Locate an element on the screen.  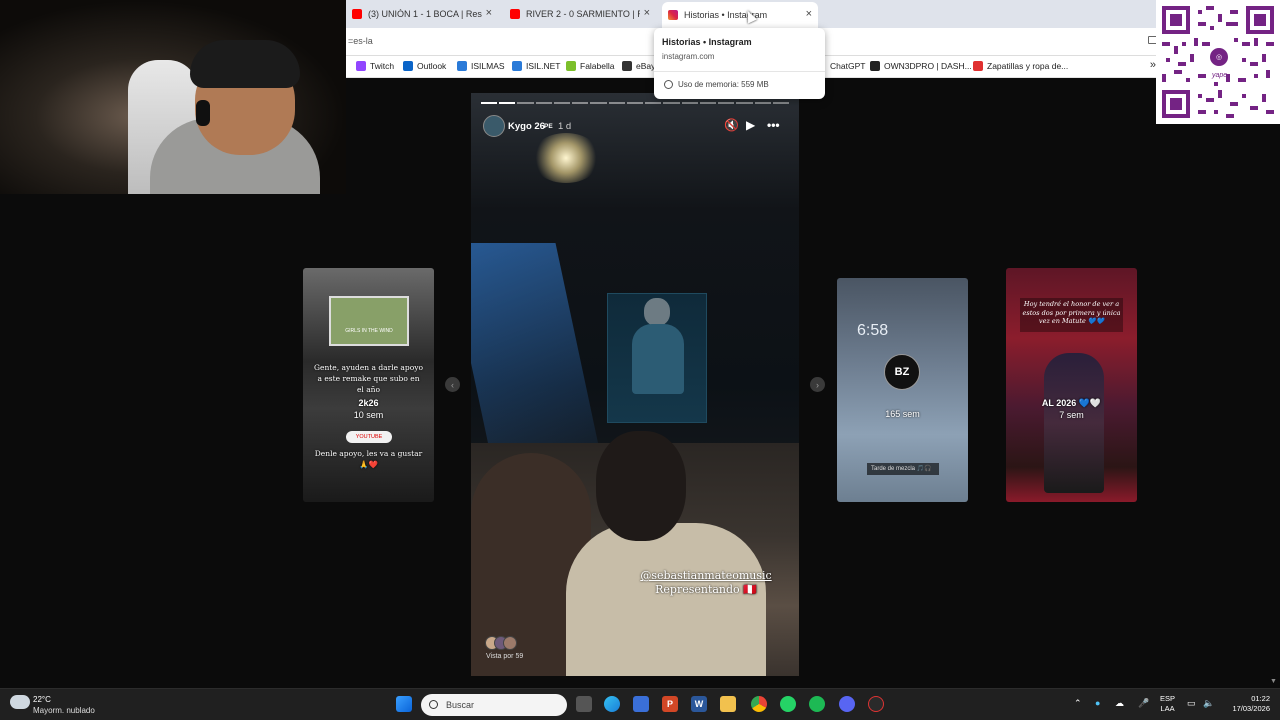
more-options-icon: ••• is located at coordinates (773, 125).